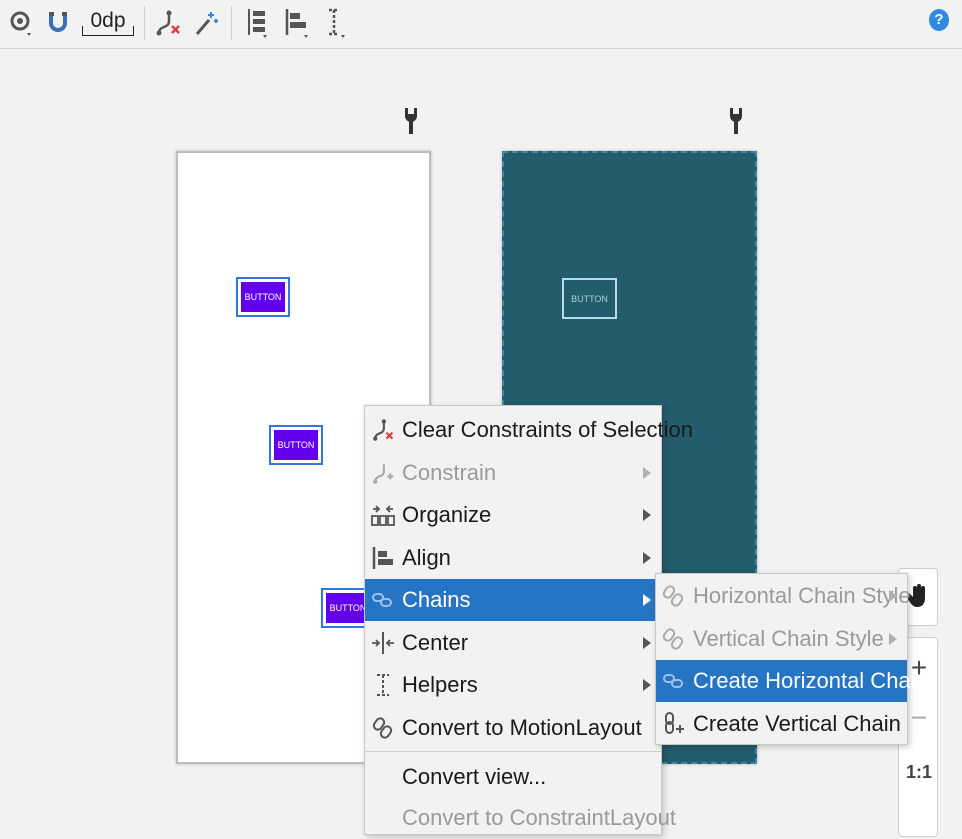 Image resolution: width=962 pixels, height=839 pixels. Describe the element at coordinates (440, 684) in the screenshot. I see `menu-item-label: Helpers` at that location.